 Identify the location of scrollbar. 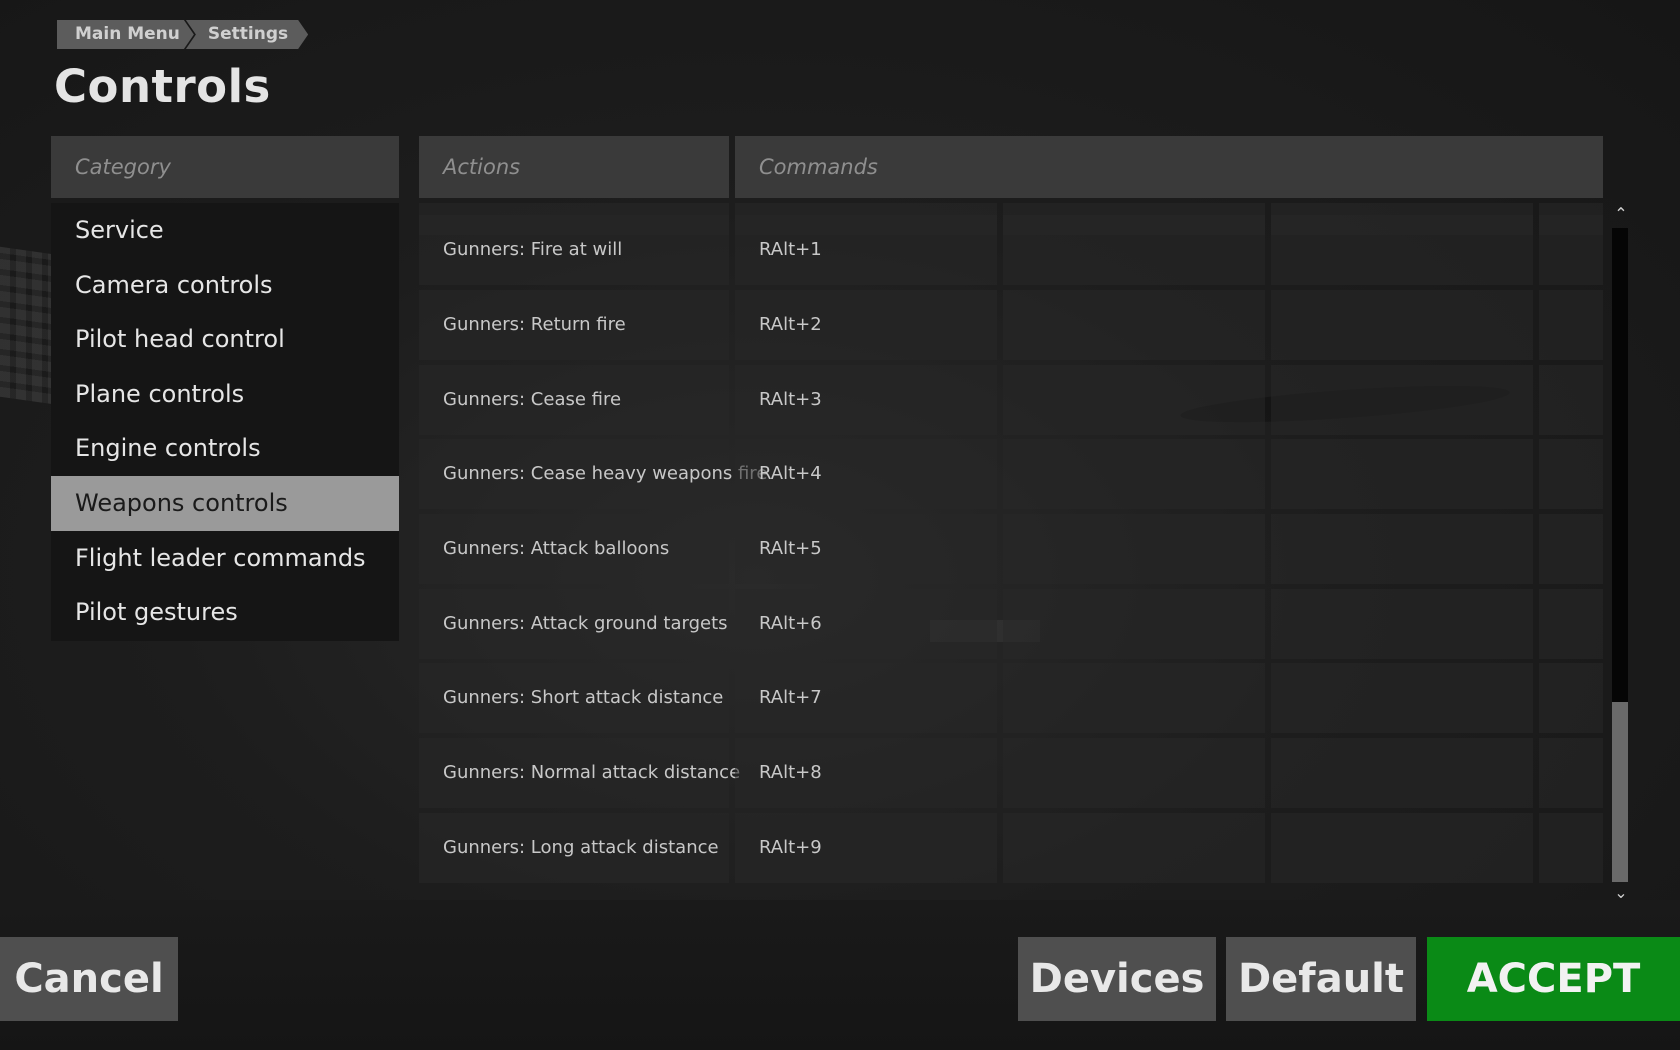
(1620, 555).